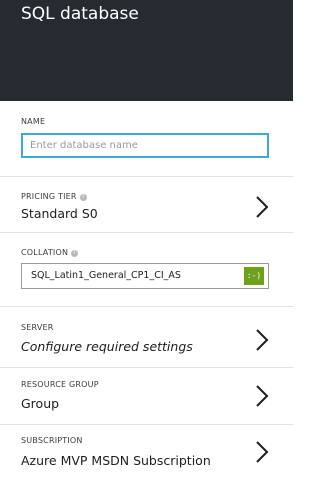 The image size is (320, 489). I want to click on pricing-tier-value: Standard S0, so click(59, 213).